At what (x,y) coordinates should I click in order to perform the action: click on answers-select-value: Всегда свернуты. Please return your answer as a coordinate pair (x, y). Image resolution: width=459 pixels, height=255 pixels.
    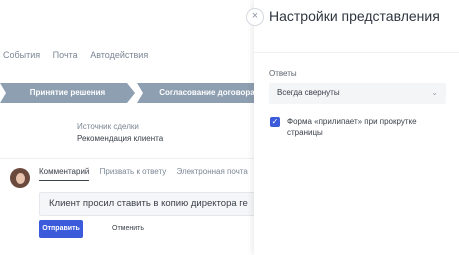
    Looking at the image, I should click on (308, 92).